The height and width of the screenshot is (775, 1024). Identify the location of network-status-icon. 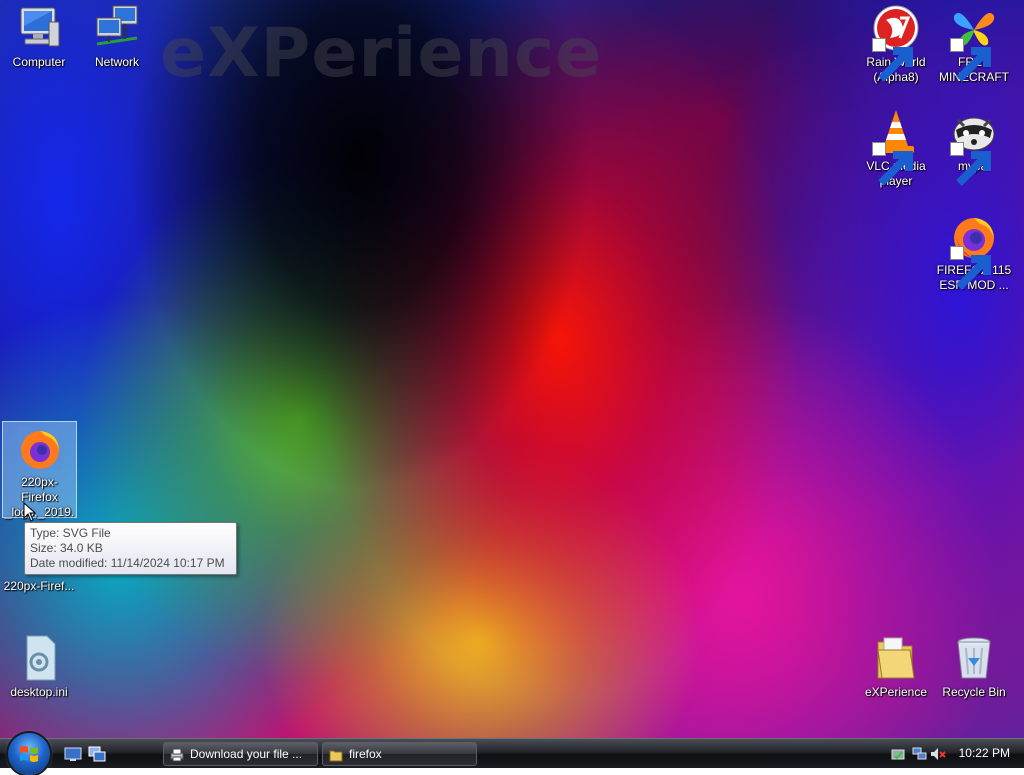
(920, 754).